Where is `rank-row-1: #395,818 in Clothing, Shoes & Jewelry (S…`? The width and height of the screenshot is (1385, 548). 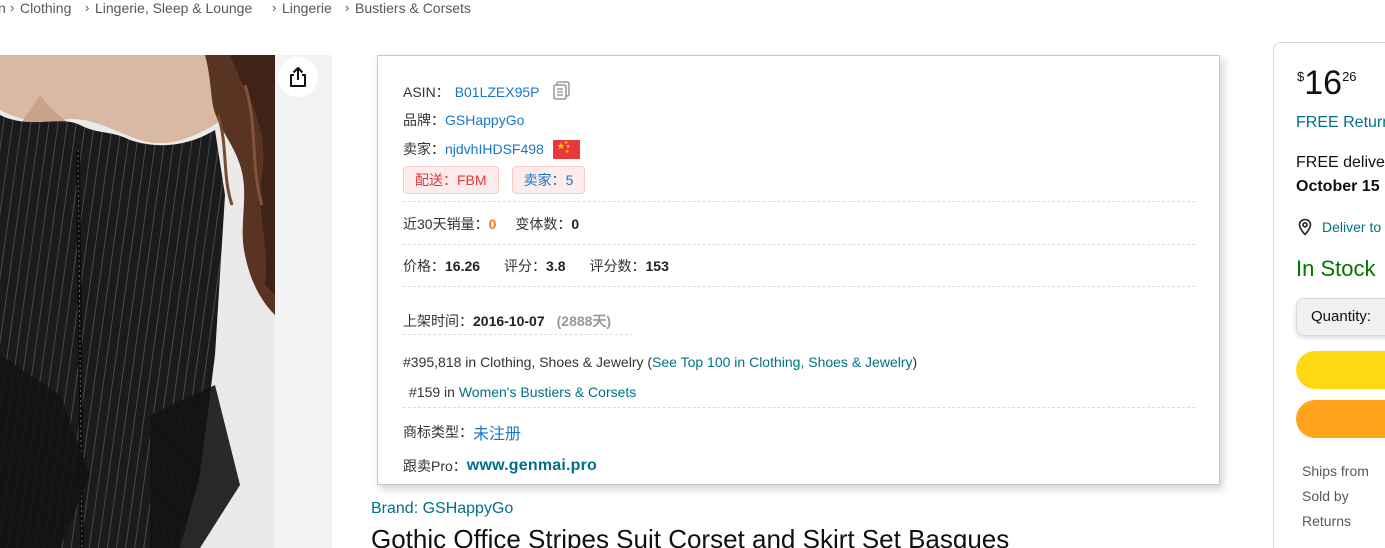 rank-row-1: #395,818 in Clothing, Shoes & Jewelry (S… is located at coordinates (660, 362).